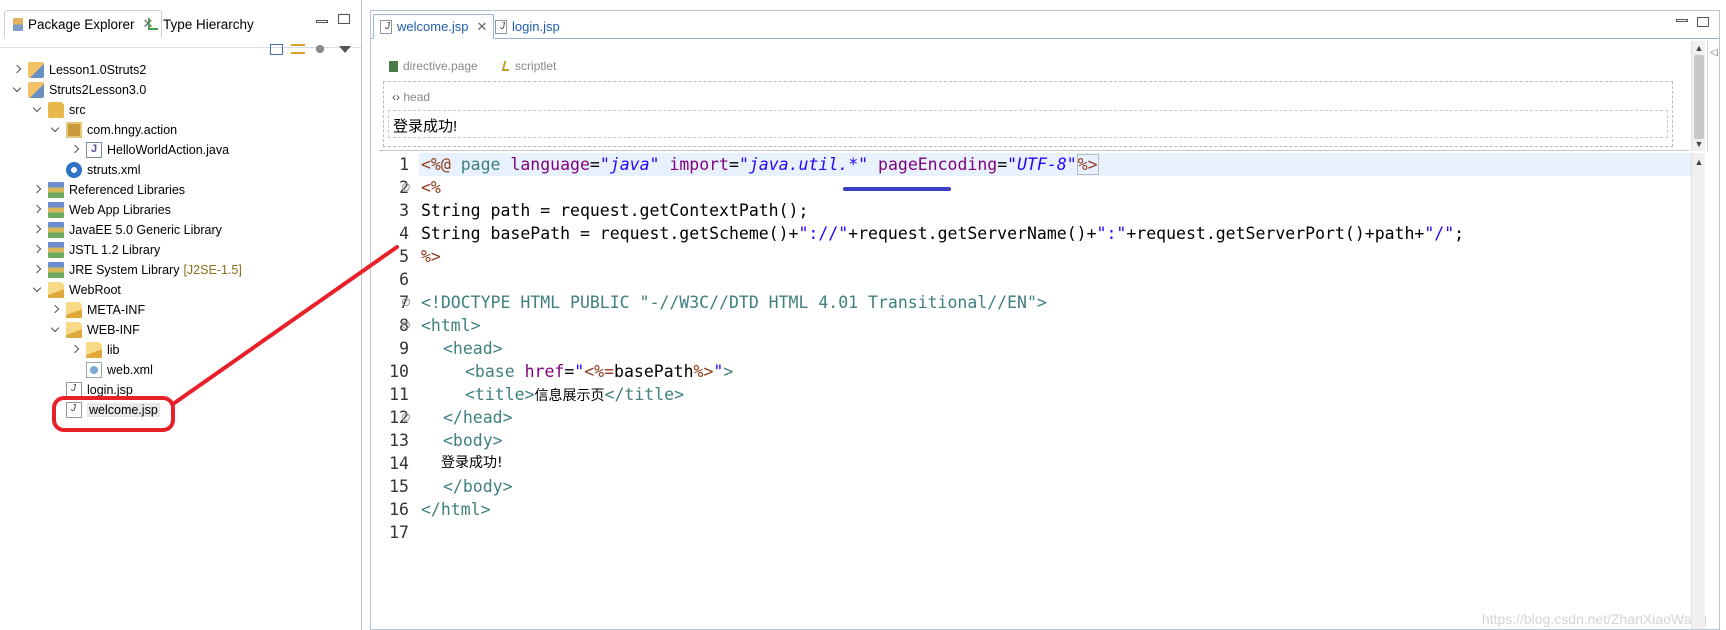  Describe the element at coordinates (208, 24) in the screenshot. I see `tab-label: Type Hierarchy` at that location.